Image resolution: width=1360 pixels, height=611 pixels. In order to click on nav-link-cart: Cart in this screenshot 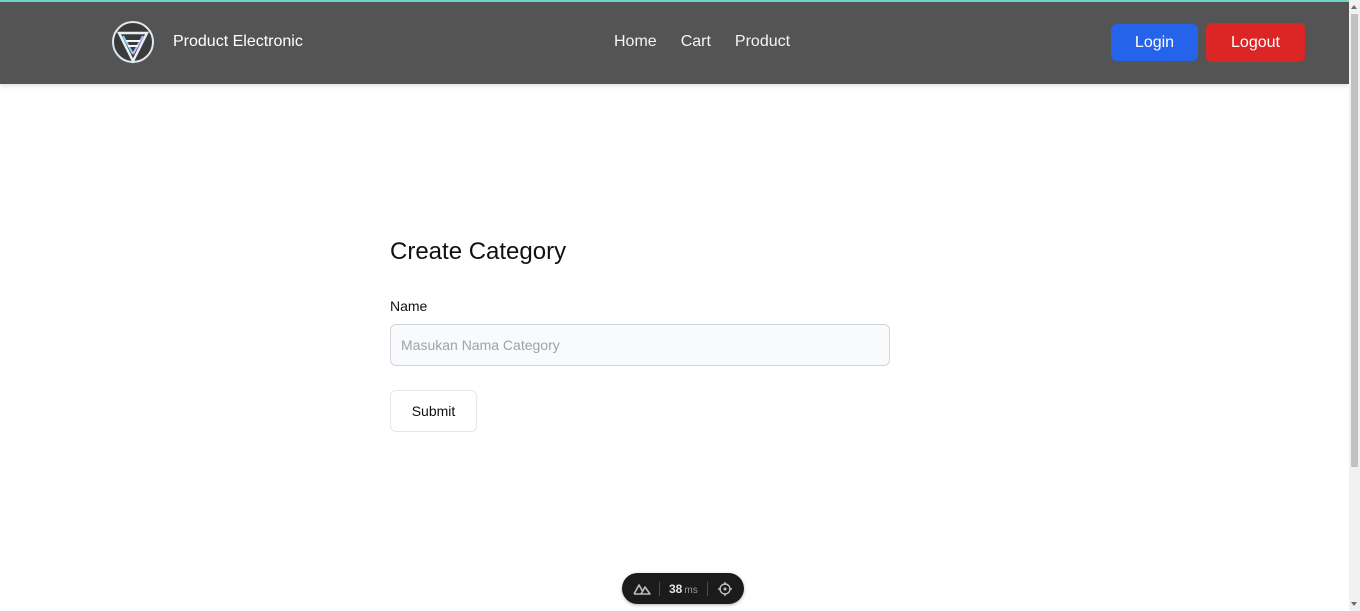, I will do `click(696, 42)`.